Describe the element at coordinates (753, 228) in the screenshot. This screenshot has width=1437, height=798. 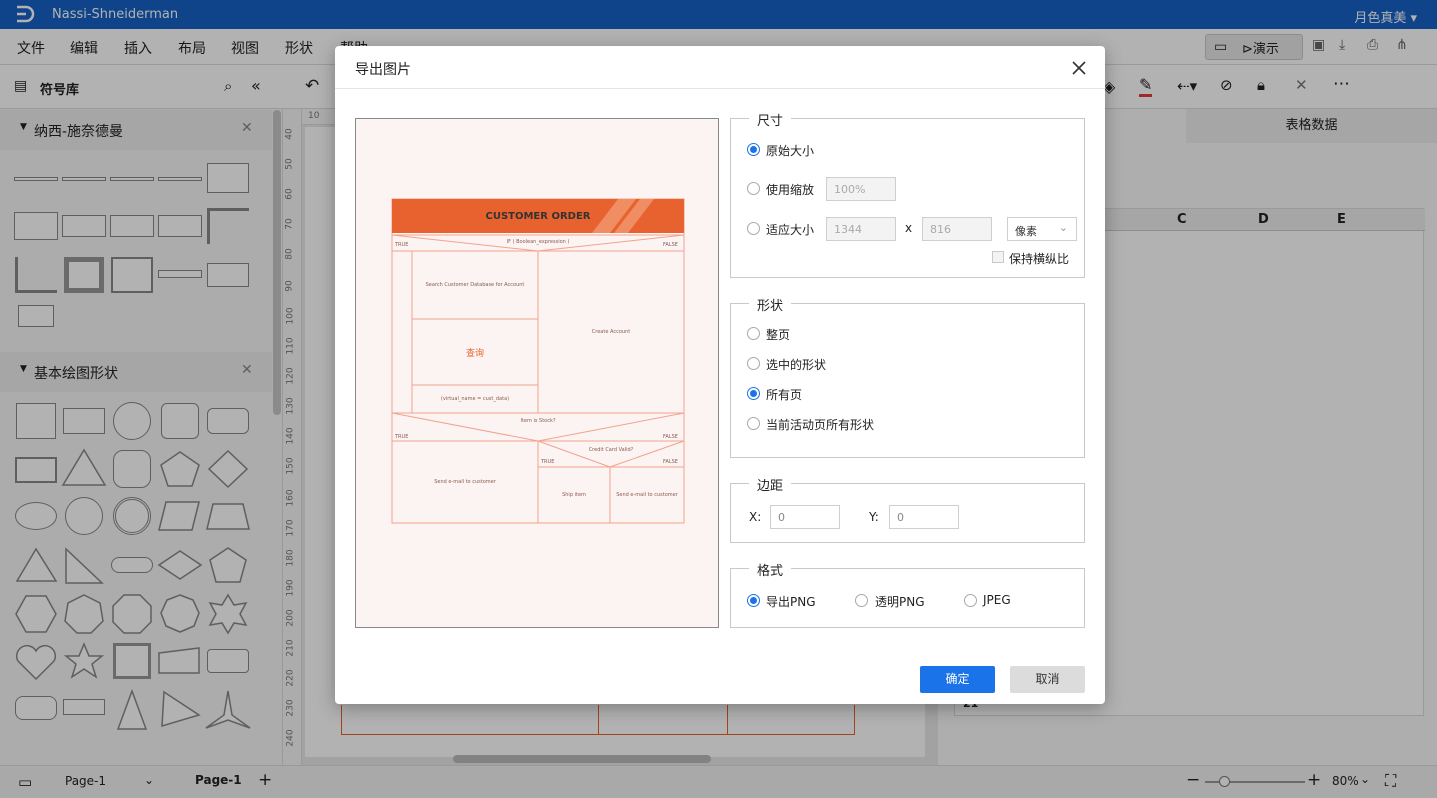
I see `radio-fit-size` at that location.